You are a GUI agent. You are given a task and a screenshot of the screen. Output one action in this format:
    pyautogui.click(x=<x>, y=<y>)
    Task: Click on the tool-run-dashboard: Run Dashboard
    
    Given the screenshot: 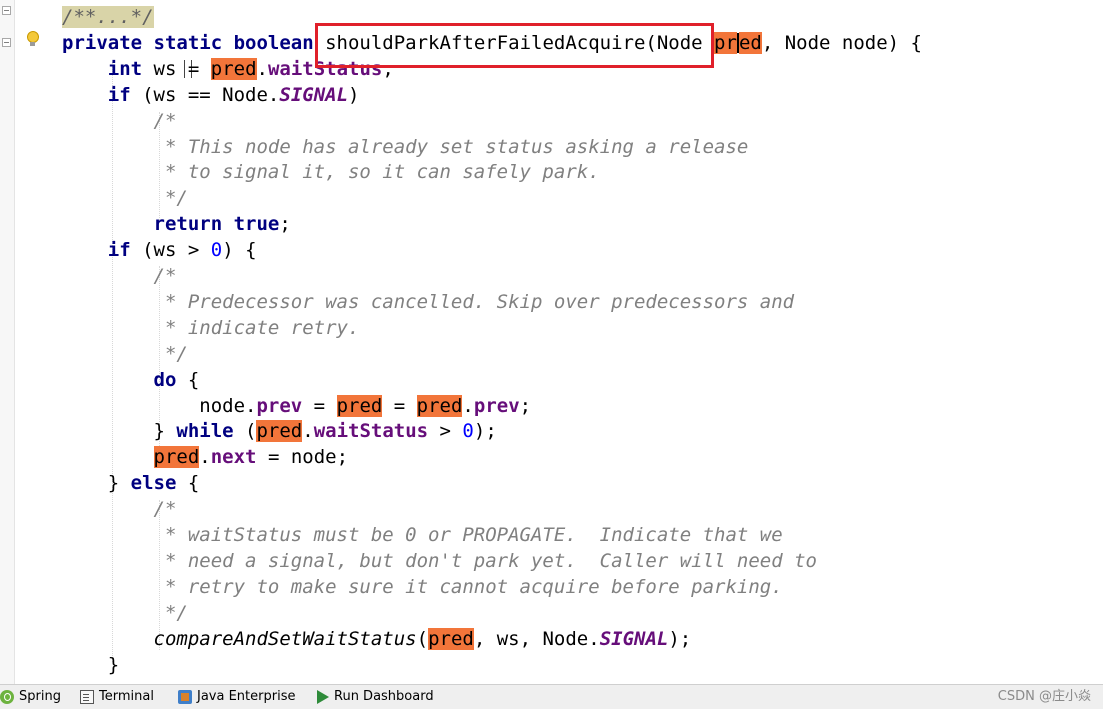 What is the action you would take?
    pyautogui.click(x=375, y=697)
    